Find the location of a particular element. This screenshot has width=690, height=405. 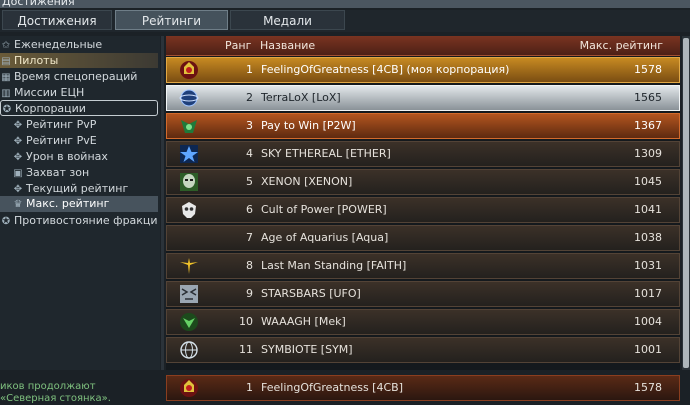

own-corporation-row: 1 FeelingOfGreatness [4CB] 1578 is located at coordinates (423, 388).